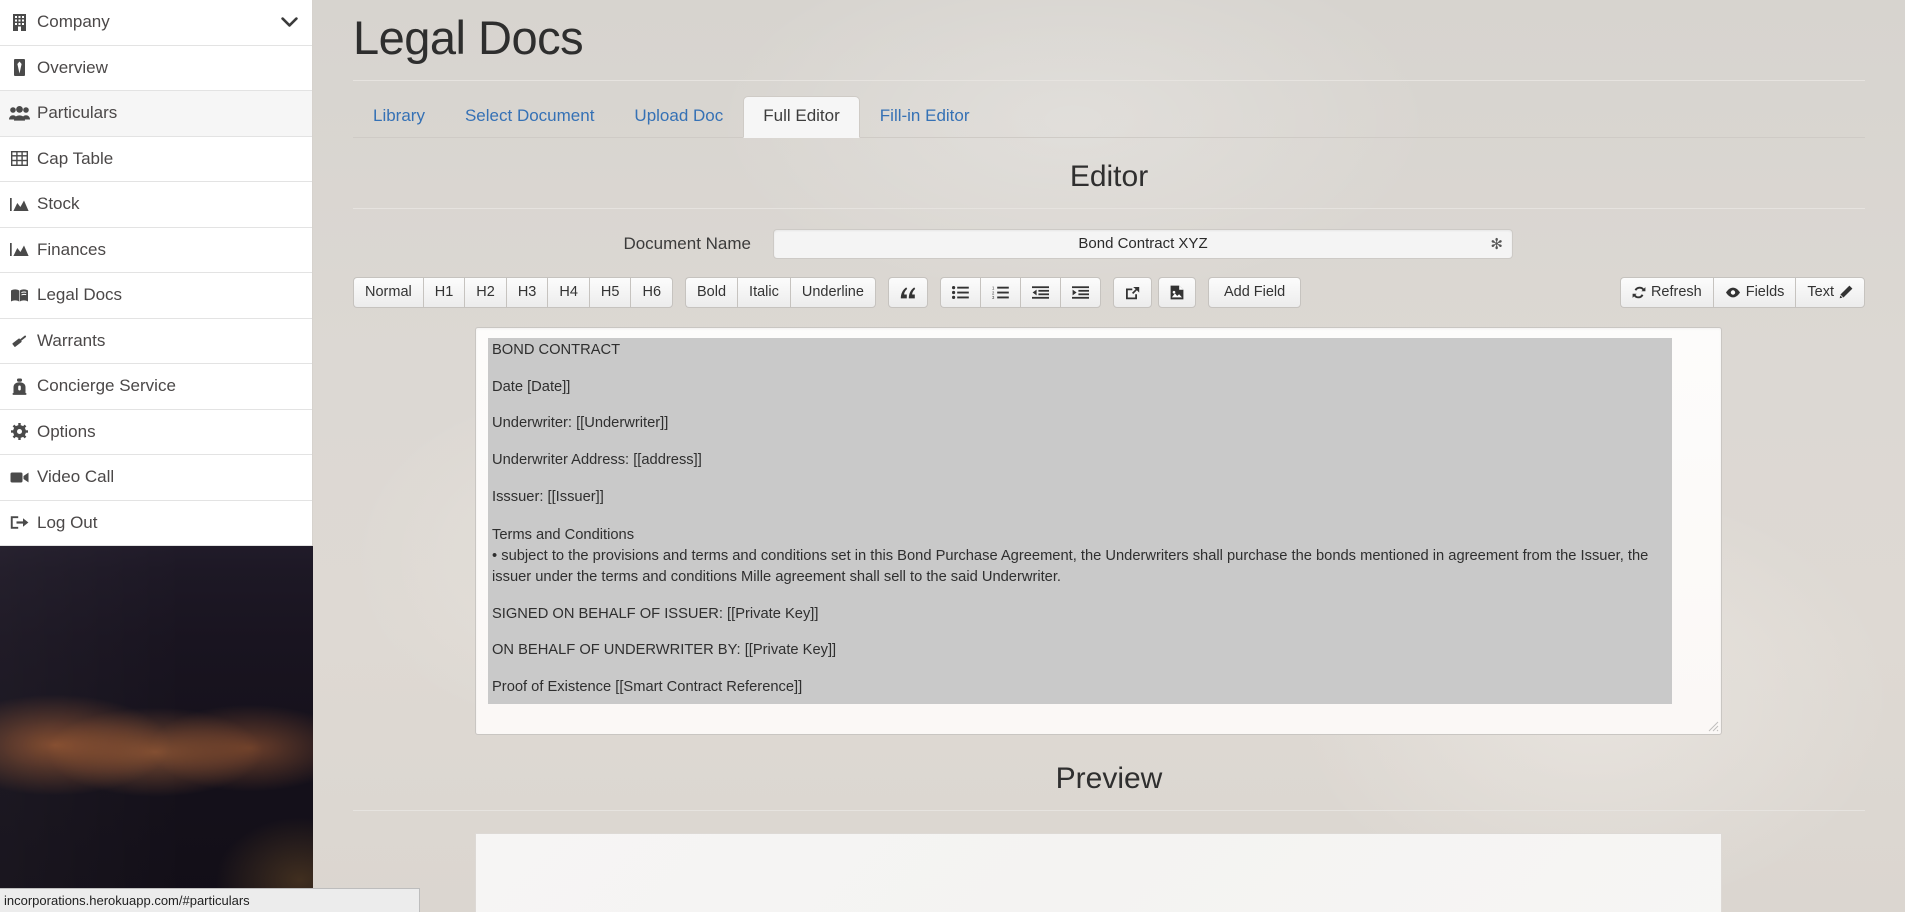  Describe the element at coordinates (156, 523) in the screenshot. I see `sidebar-item-log-out: Log Out` at that location.